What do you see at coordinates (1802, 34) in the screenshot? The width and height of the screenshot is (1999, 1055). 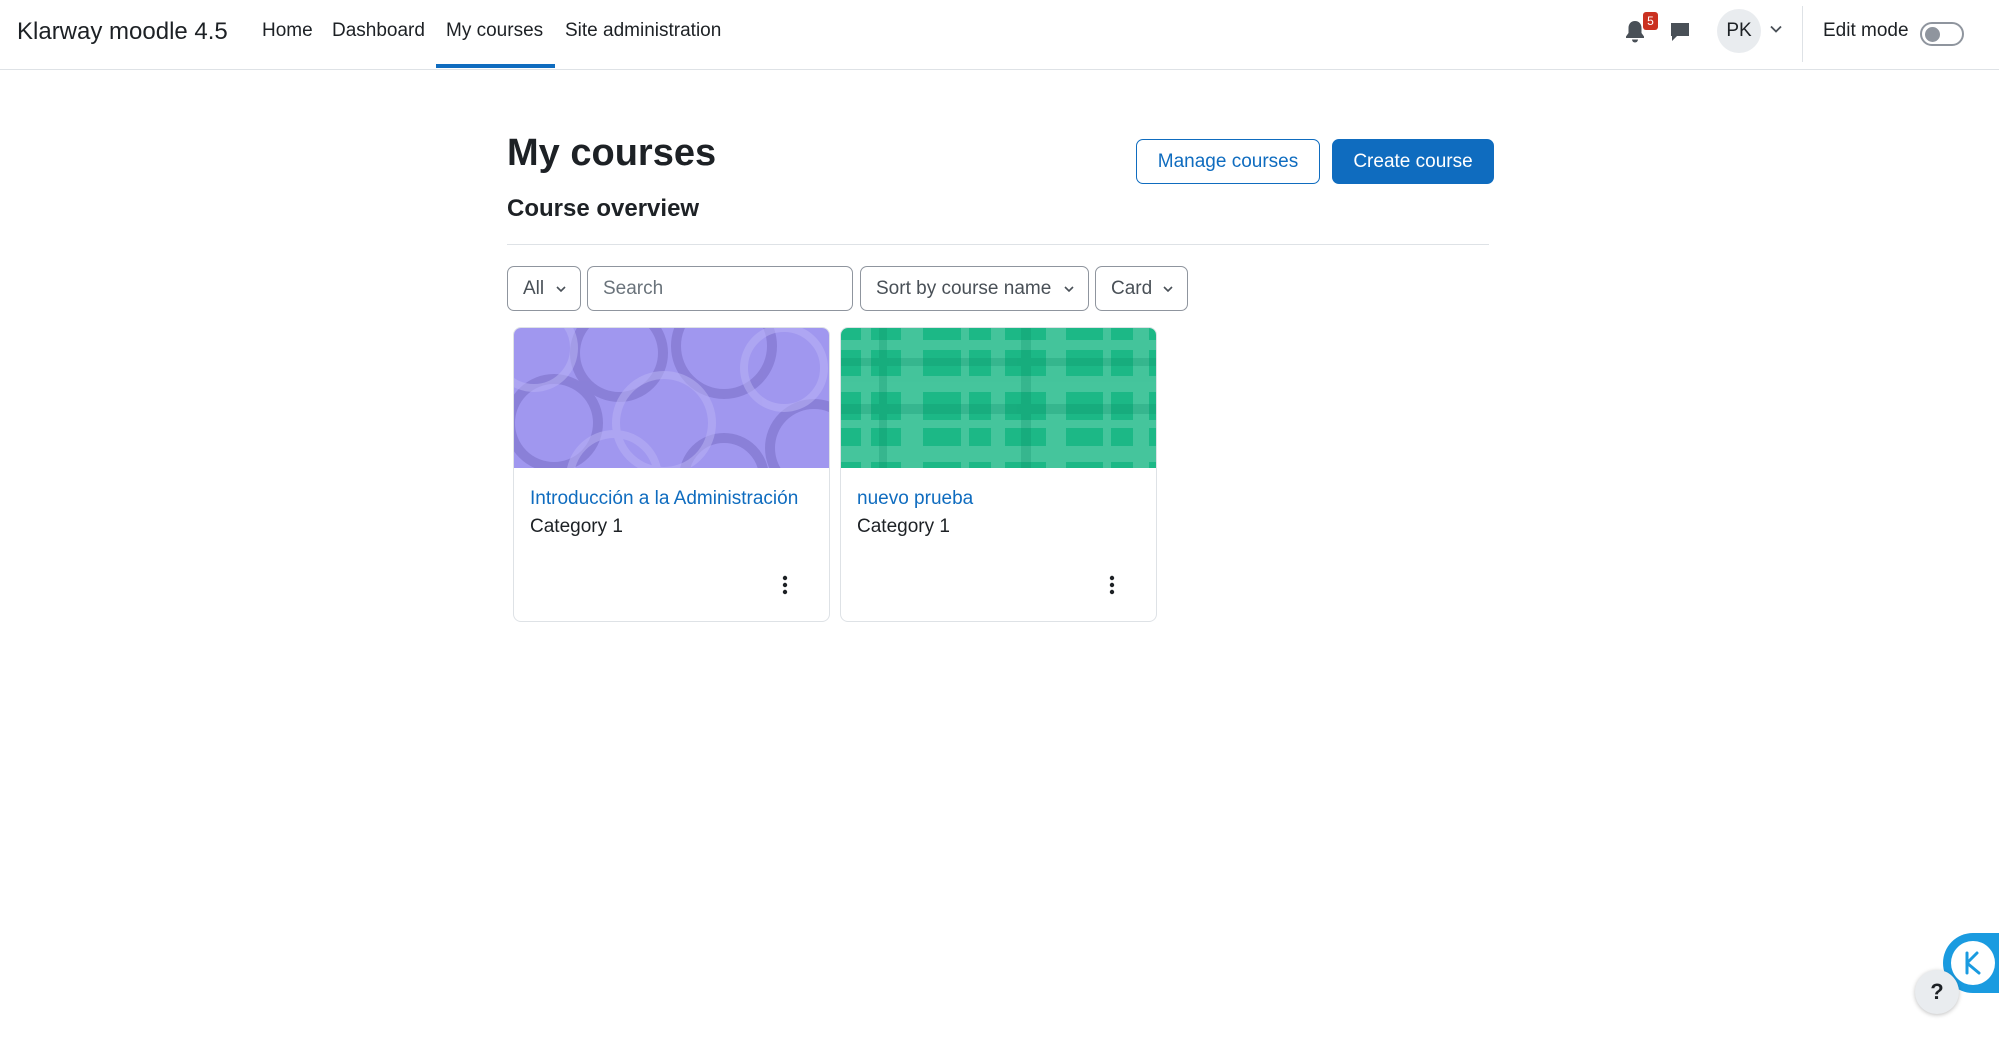 I see `navbar-divider` at bounding box center [1802, 34].